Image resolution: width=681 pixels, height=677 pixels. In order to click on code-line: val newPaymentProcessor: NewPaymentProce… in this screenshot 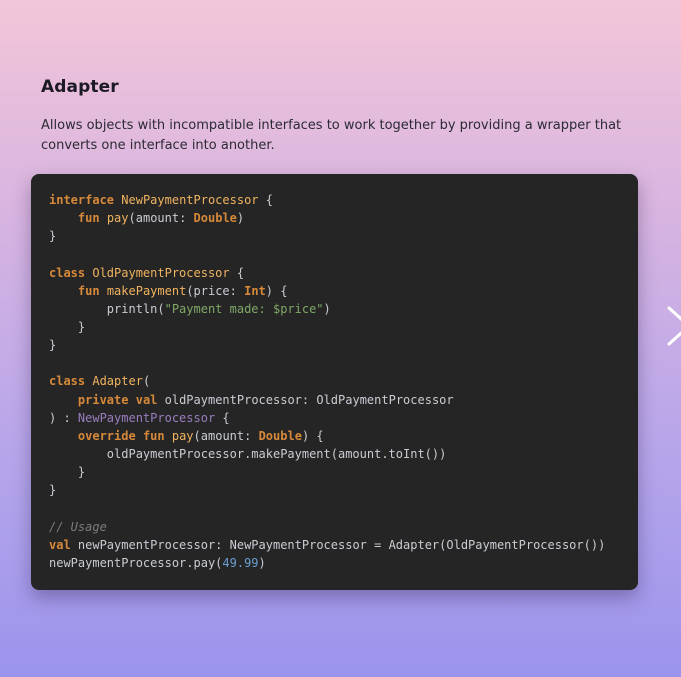, I will do `click(327, 545)`.